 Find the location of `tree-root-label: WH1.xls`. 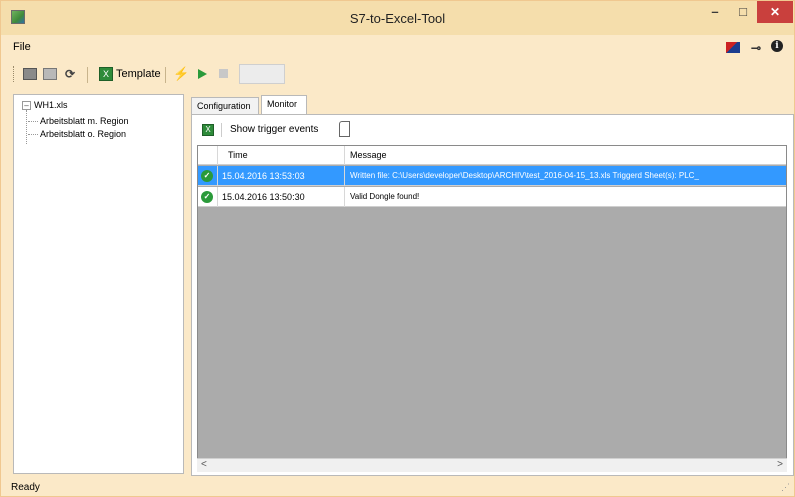

tree-root-label: WH1.xls is located at coordinates (51, 105).